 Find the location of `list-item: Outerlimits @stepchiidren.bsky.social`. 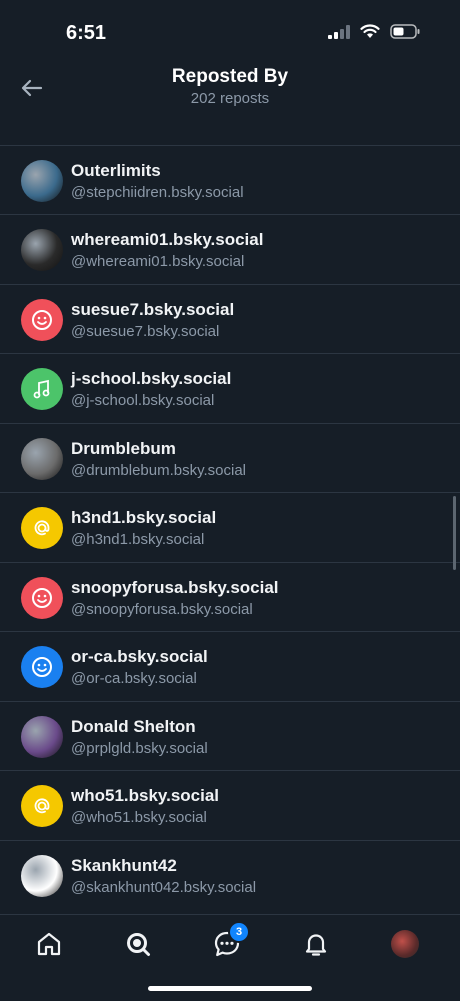

list-item: Outerlimits @stepchiidren.bsky.social is located at coordinates (230, 179).